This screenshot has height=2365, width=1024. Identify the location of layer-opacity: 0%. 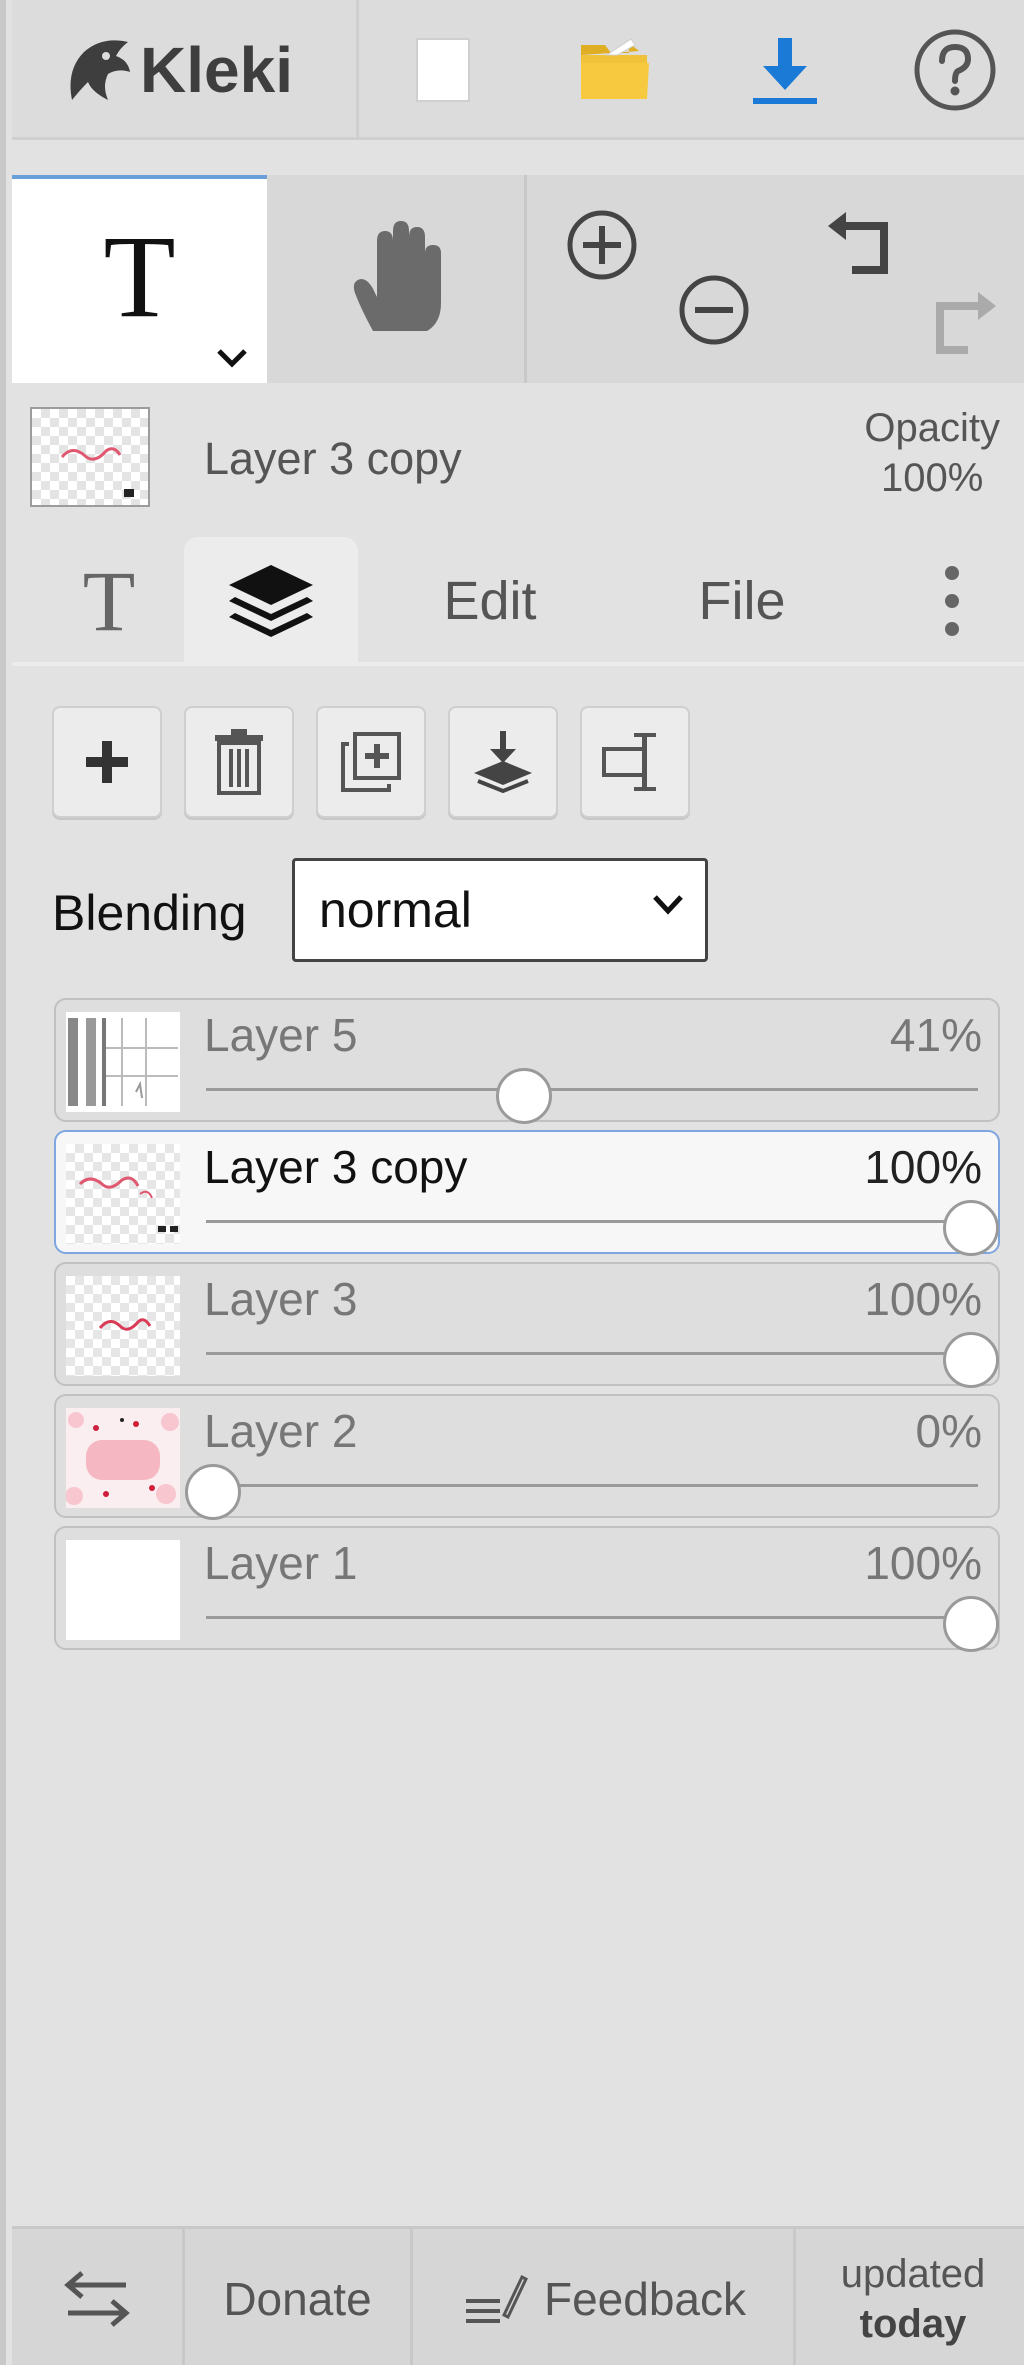
(948, 1431).